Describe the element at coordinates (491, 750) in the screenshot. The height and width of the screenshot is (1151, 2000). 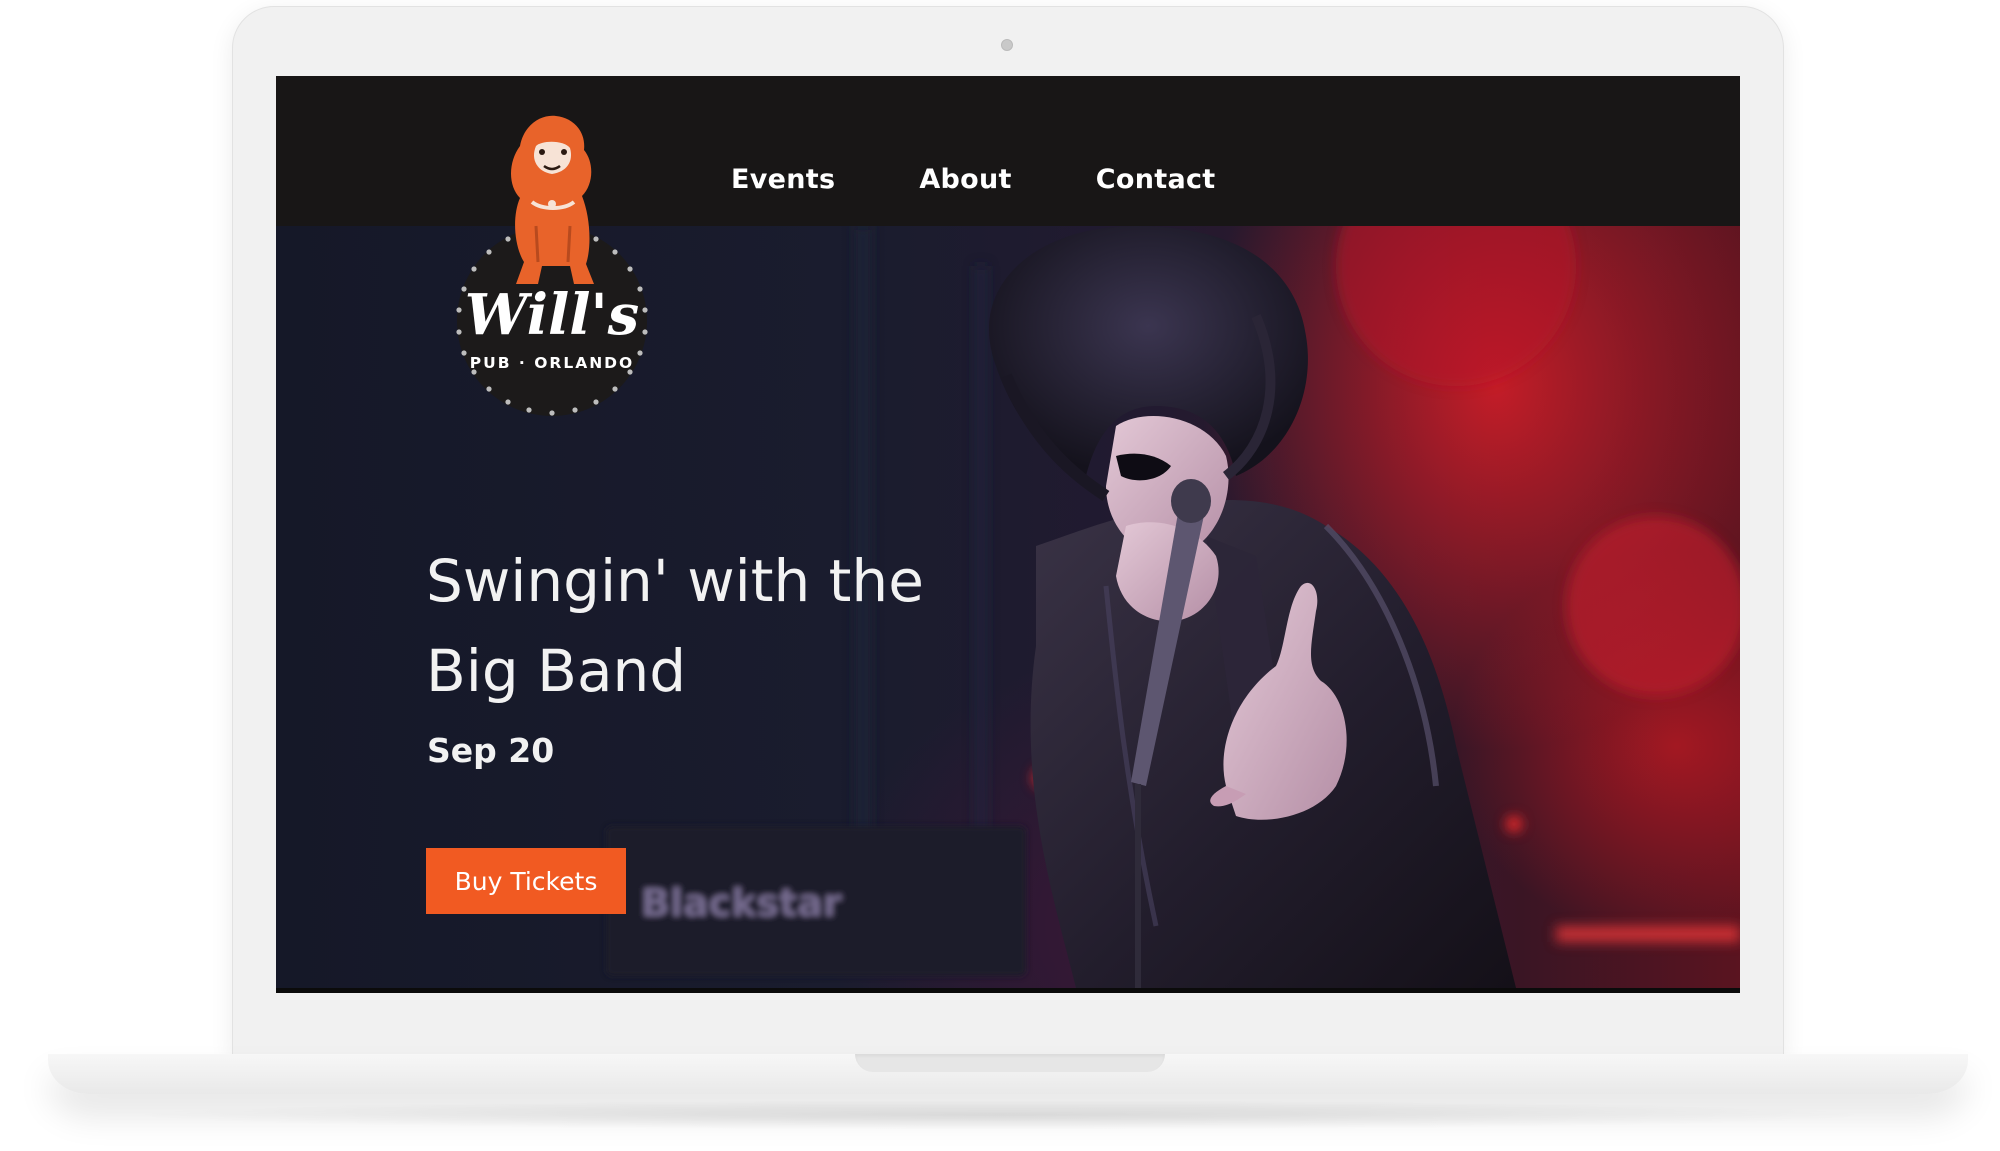
I see `event-date: Sep 20` at that location.